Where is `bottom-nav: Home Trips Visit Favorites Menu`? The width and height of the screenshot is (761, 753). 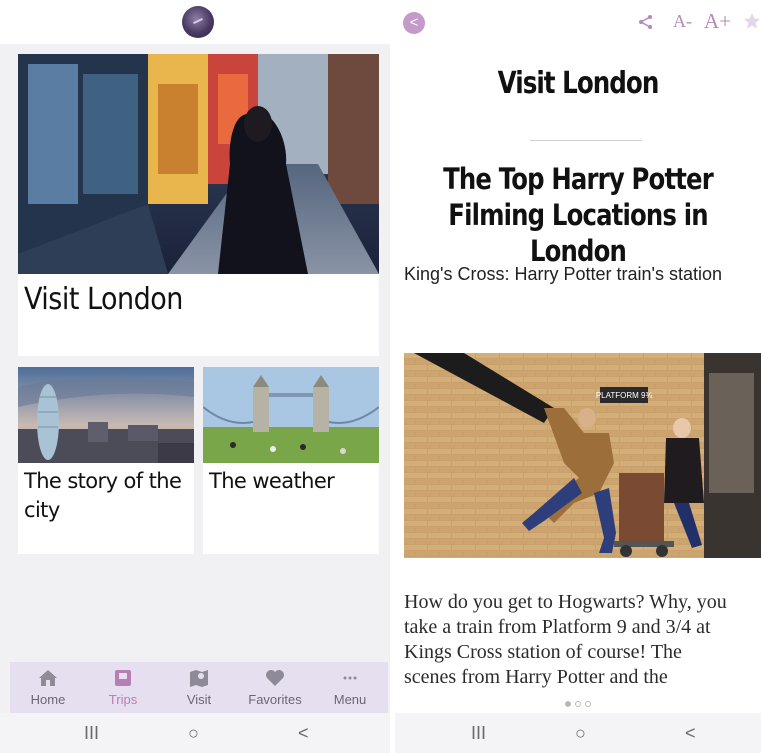
bottom-nav: Home Trips Visit Favorites Menu is located at coordinates (199, 688).